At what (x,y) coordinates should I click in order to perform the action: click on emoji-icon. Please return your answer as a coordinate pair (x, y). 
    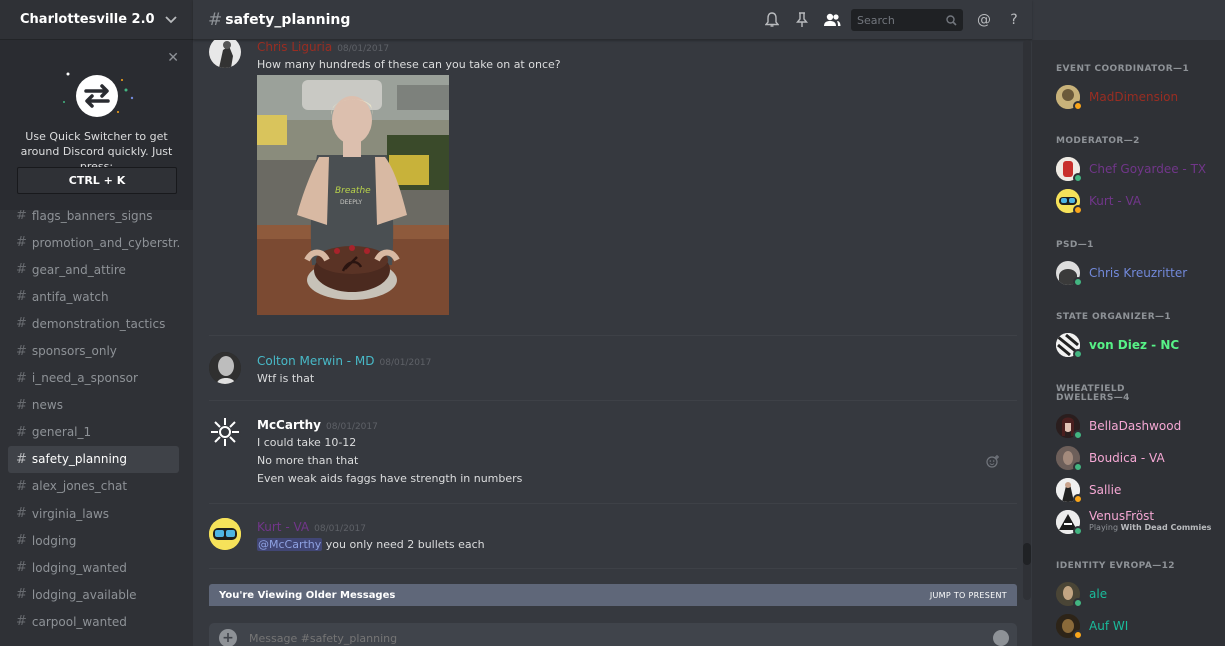
    Looking at the image, I should click on (1001, 638).